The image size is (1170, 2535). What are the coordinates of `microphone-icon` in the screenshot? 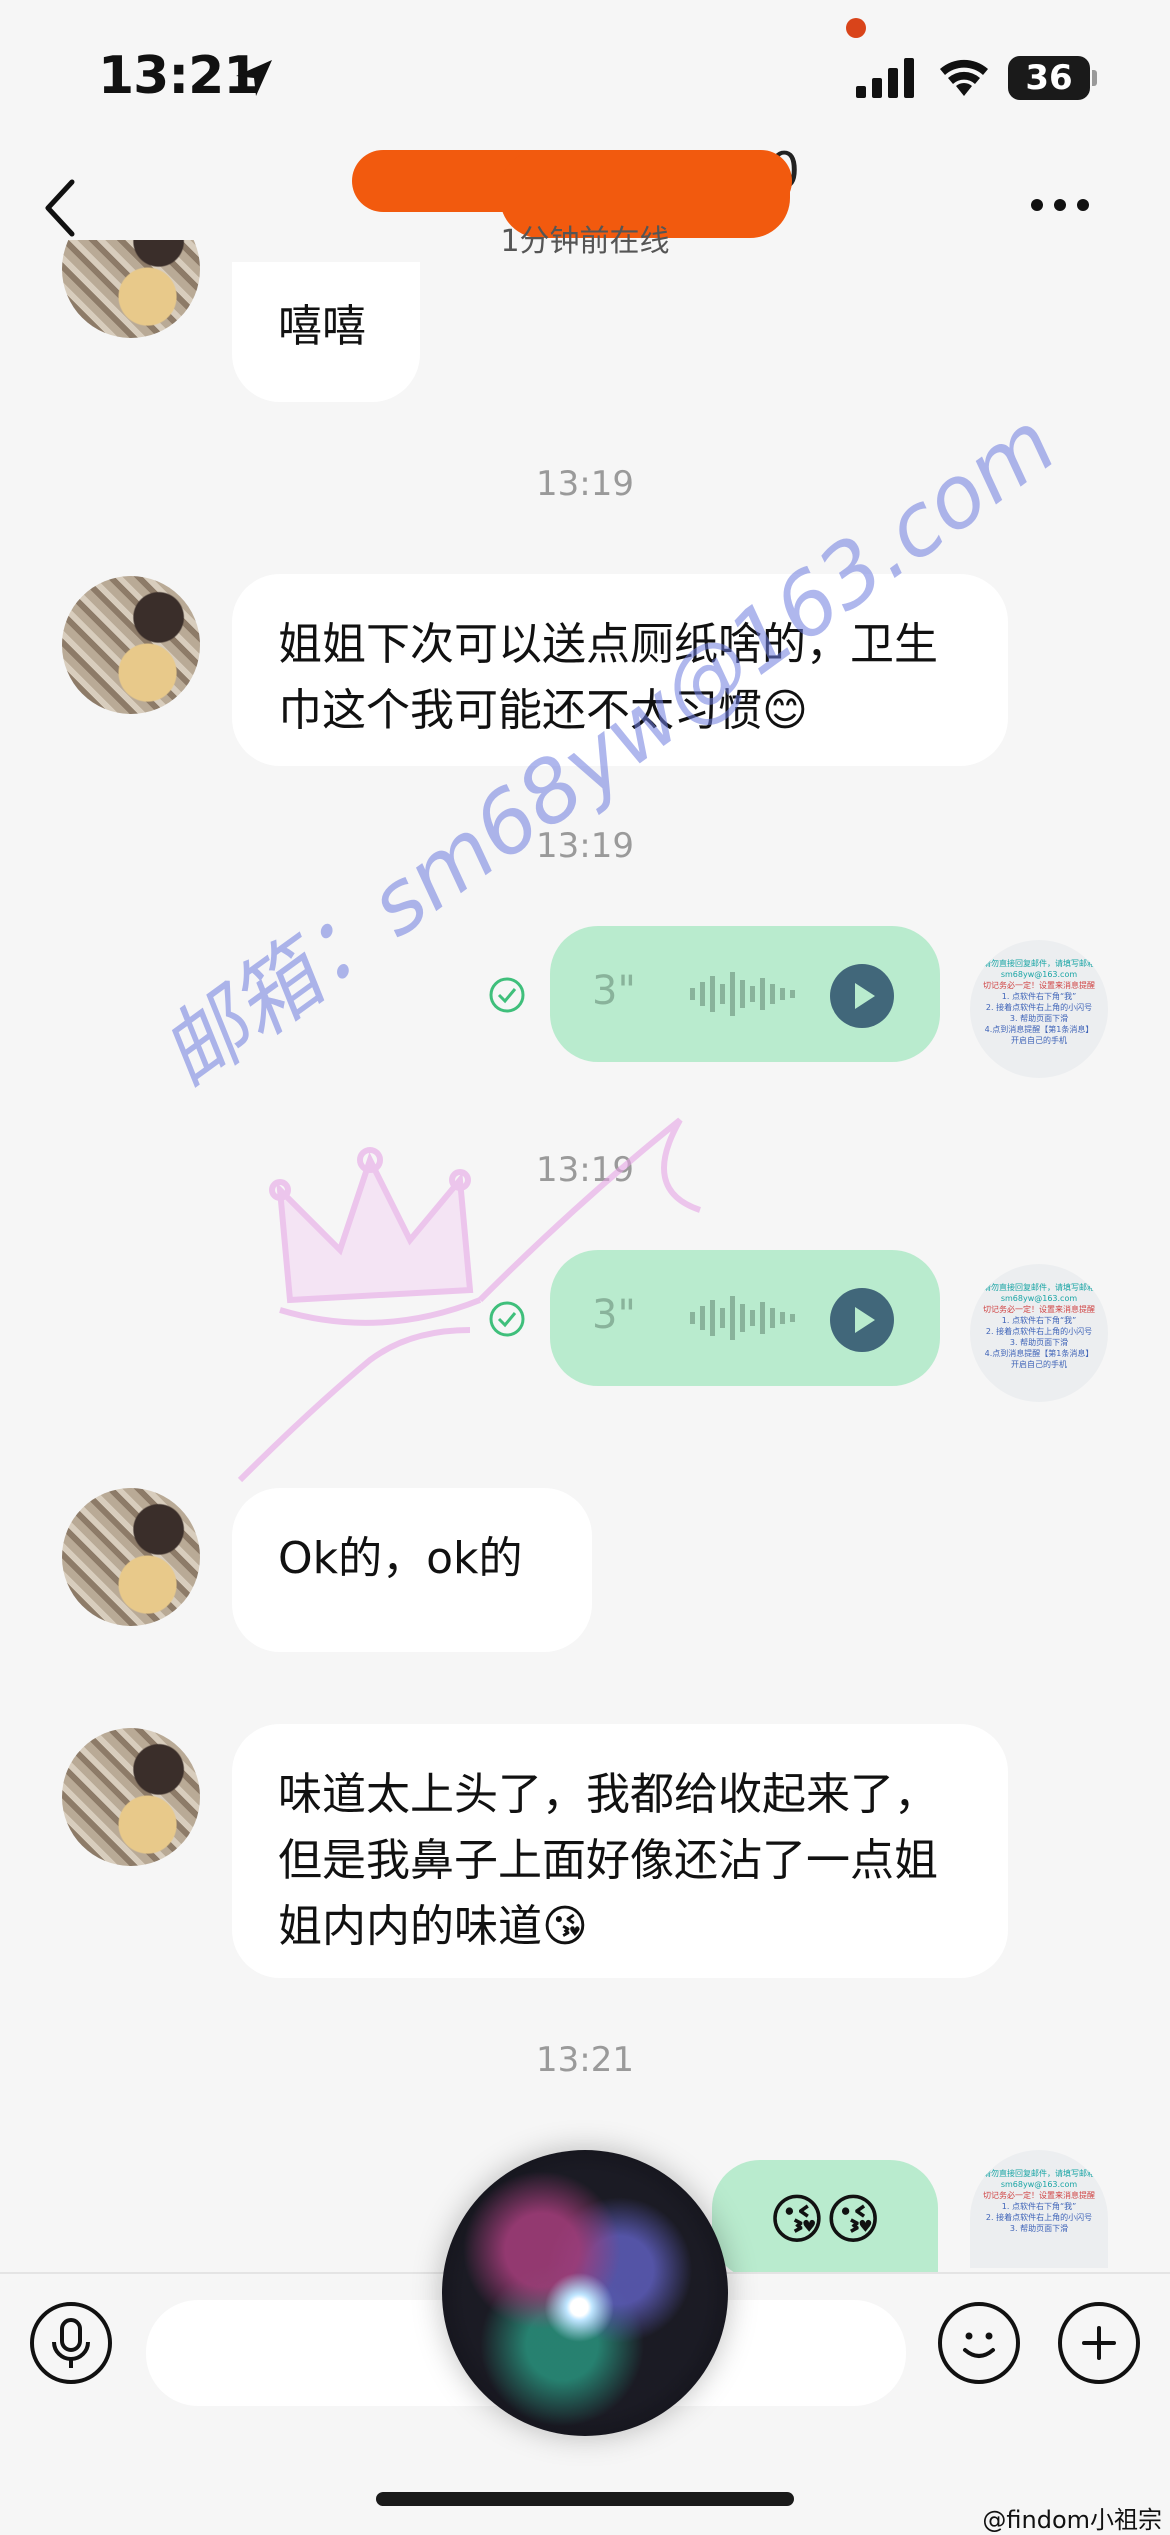 It's located at (71, 2343).